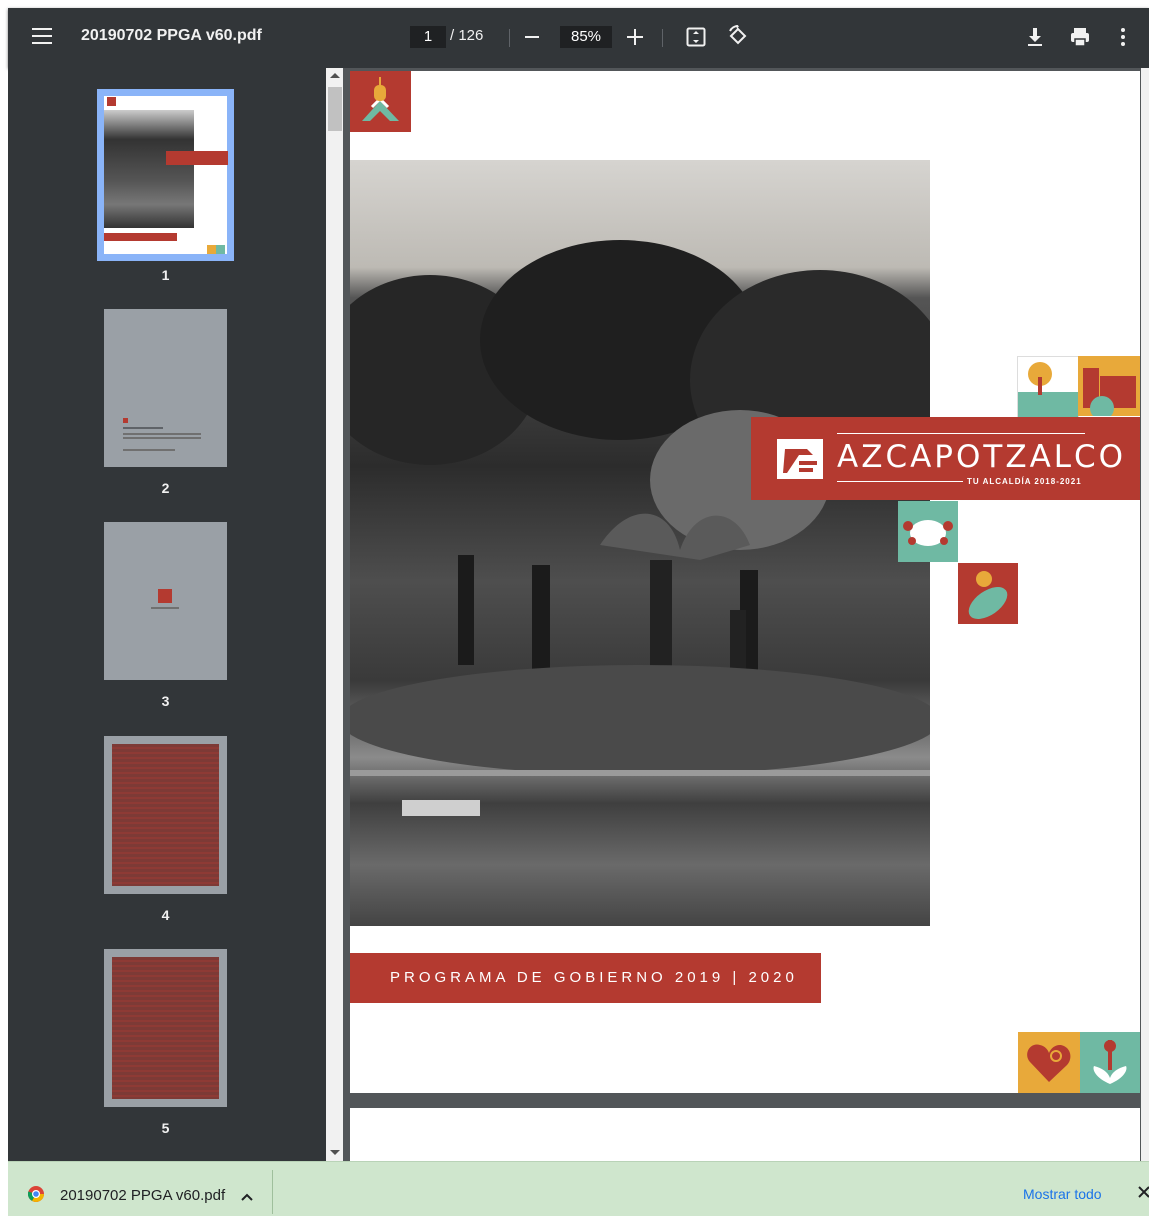 This screenshot has height=1216, width=1149. Describe the element at coordinates (42, 36) in the screenshot. I see `menu-icon` at that location.